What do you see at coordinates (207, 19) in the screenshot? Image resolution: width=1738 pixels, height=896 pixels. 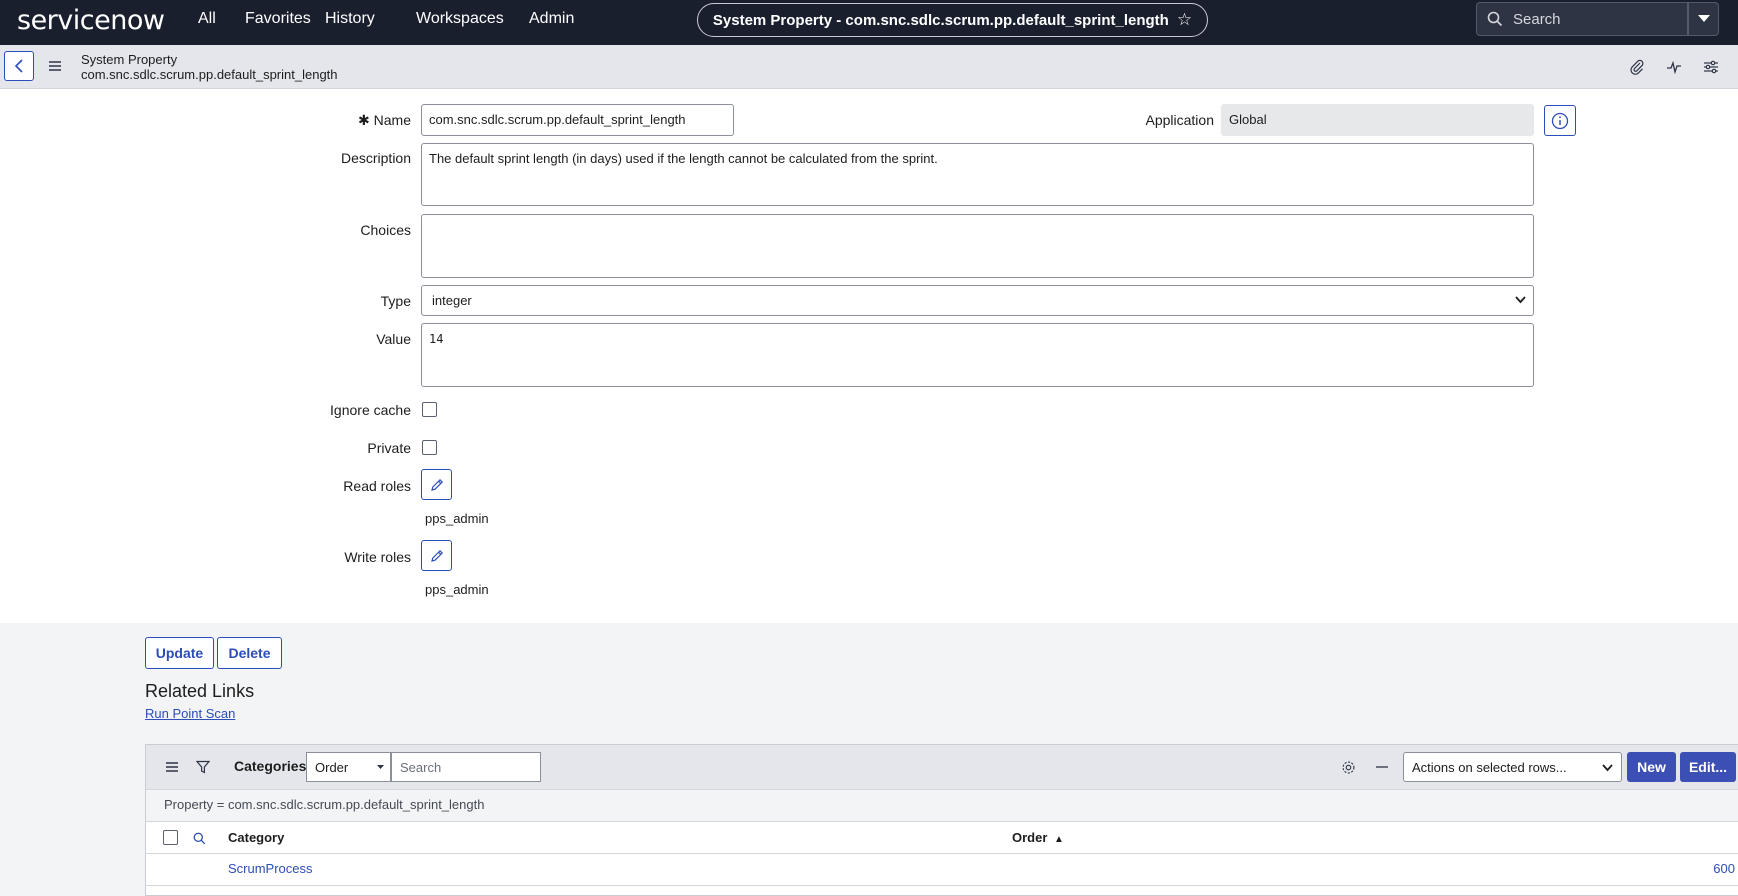 I see `nav-all: All` at bounding box center [207, 19].